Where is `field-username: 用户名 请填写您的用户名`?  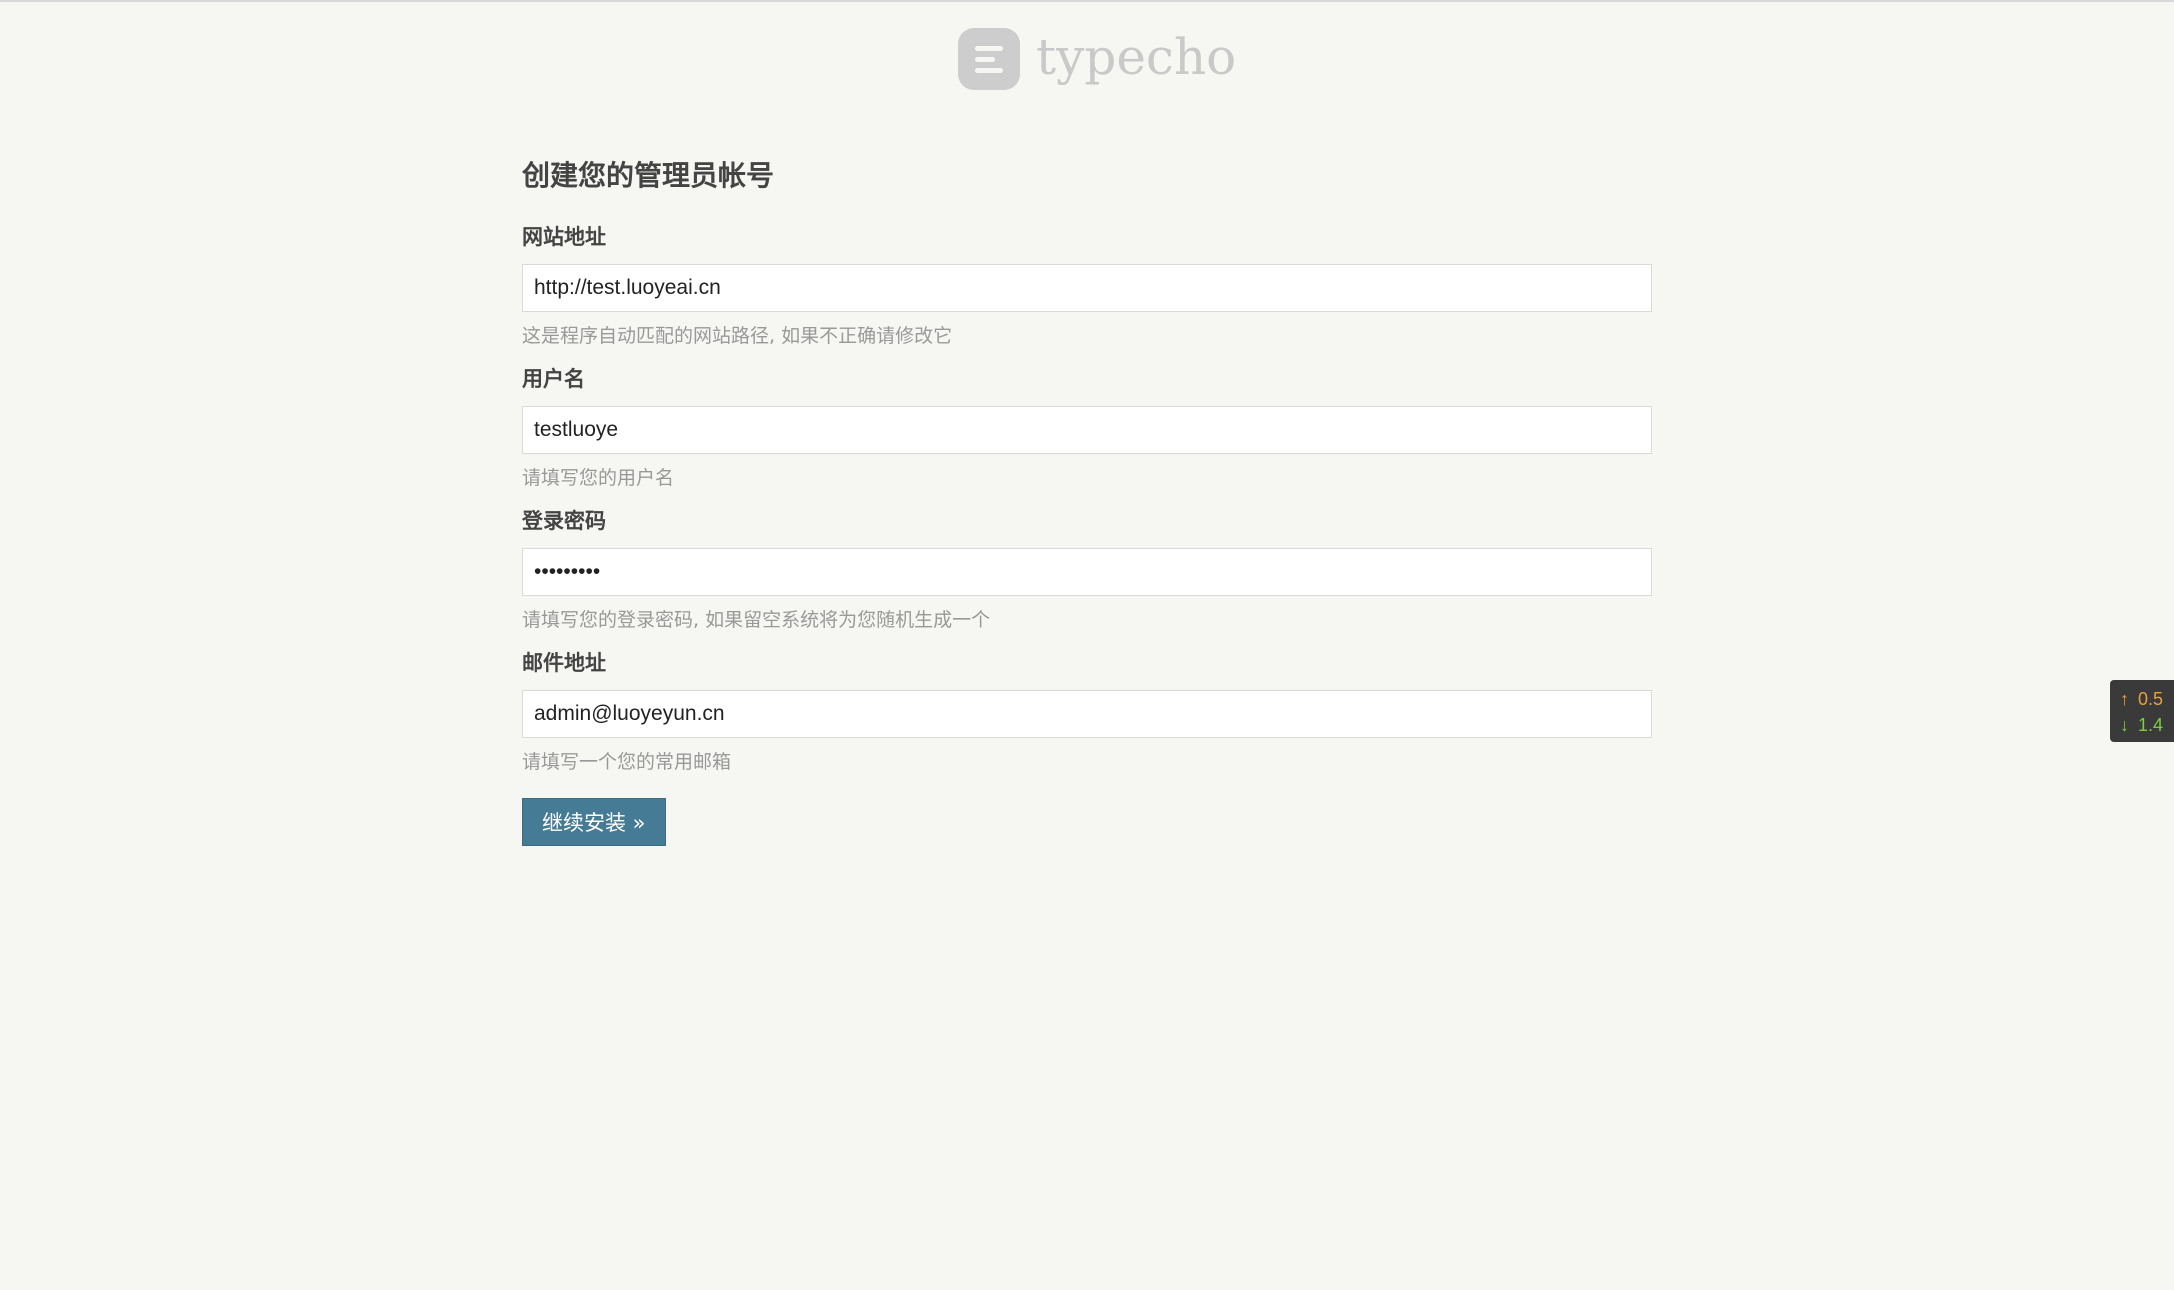 field-username: 用户名 请填写您的用户名 is located at coordinates (1087, 428).